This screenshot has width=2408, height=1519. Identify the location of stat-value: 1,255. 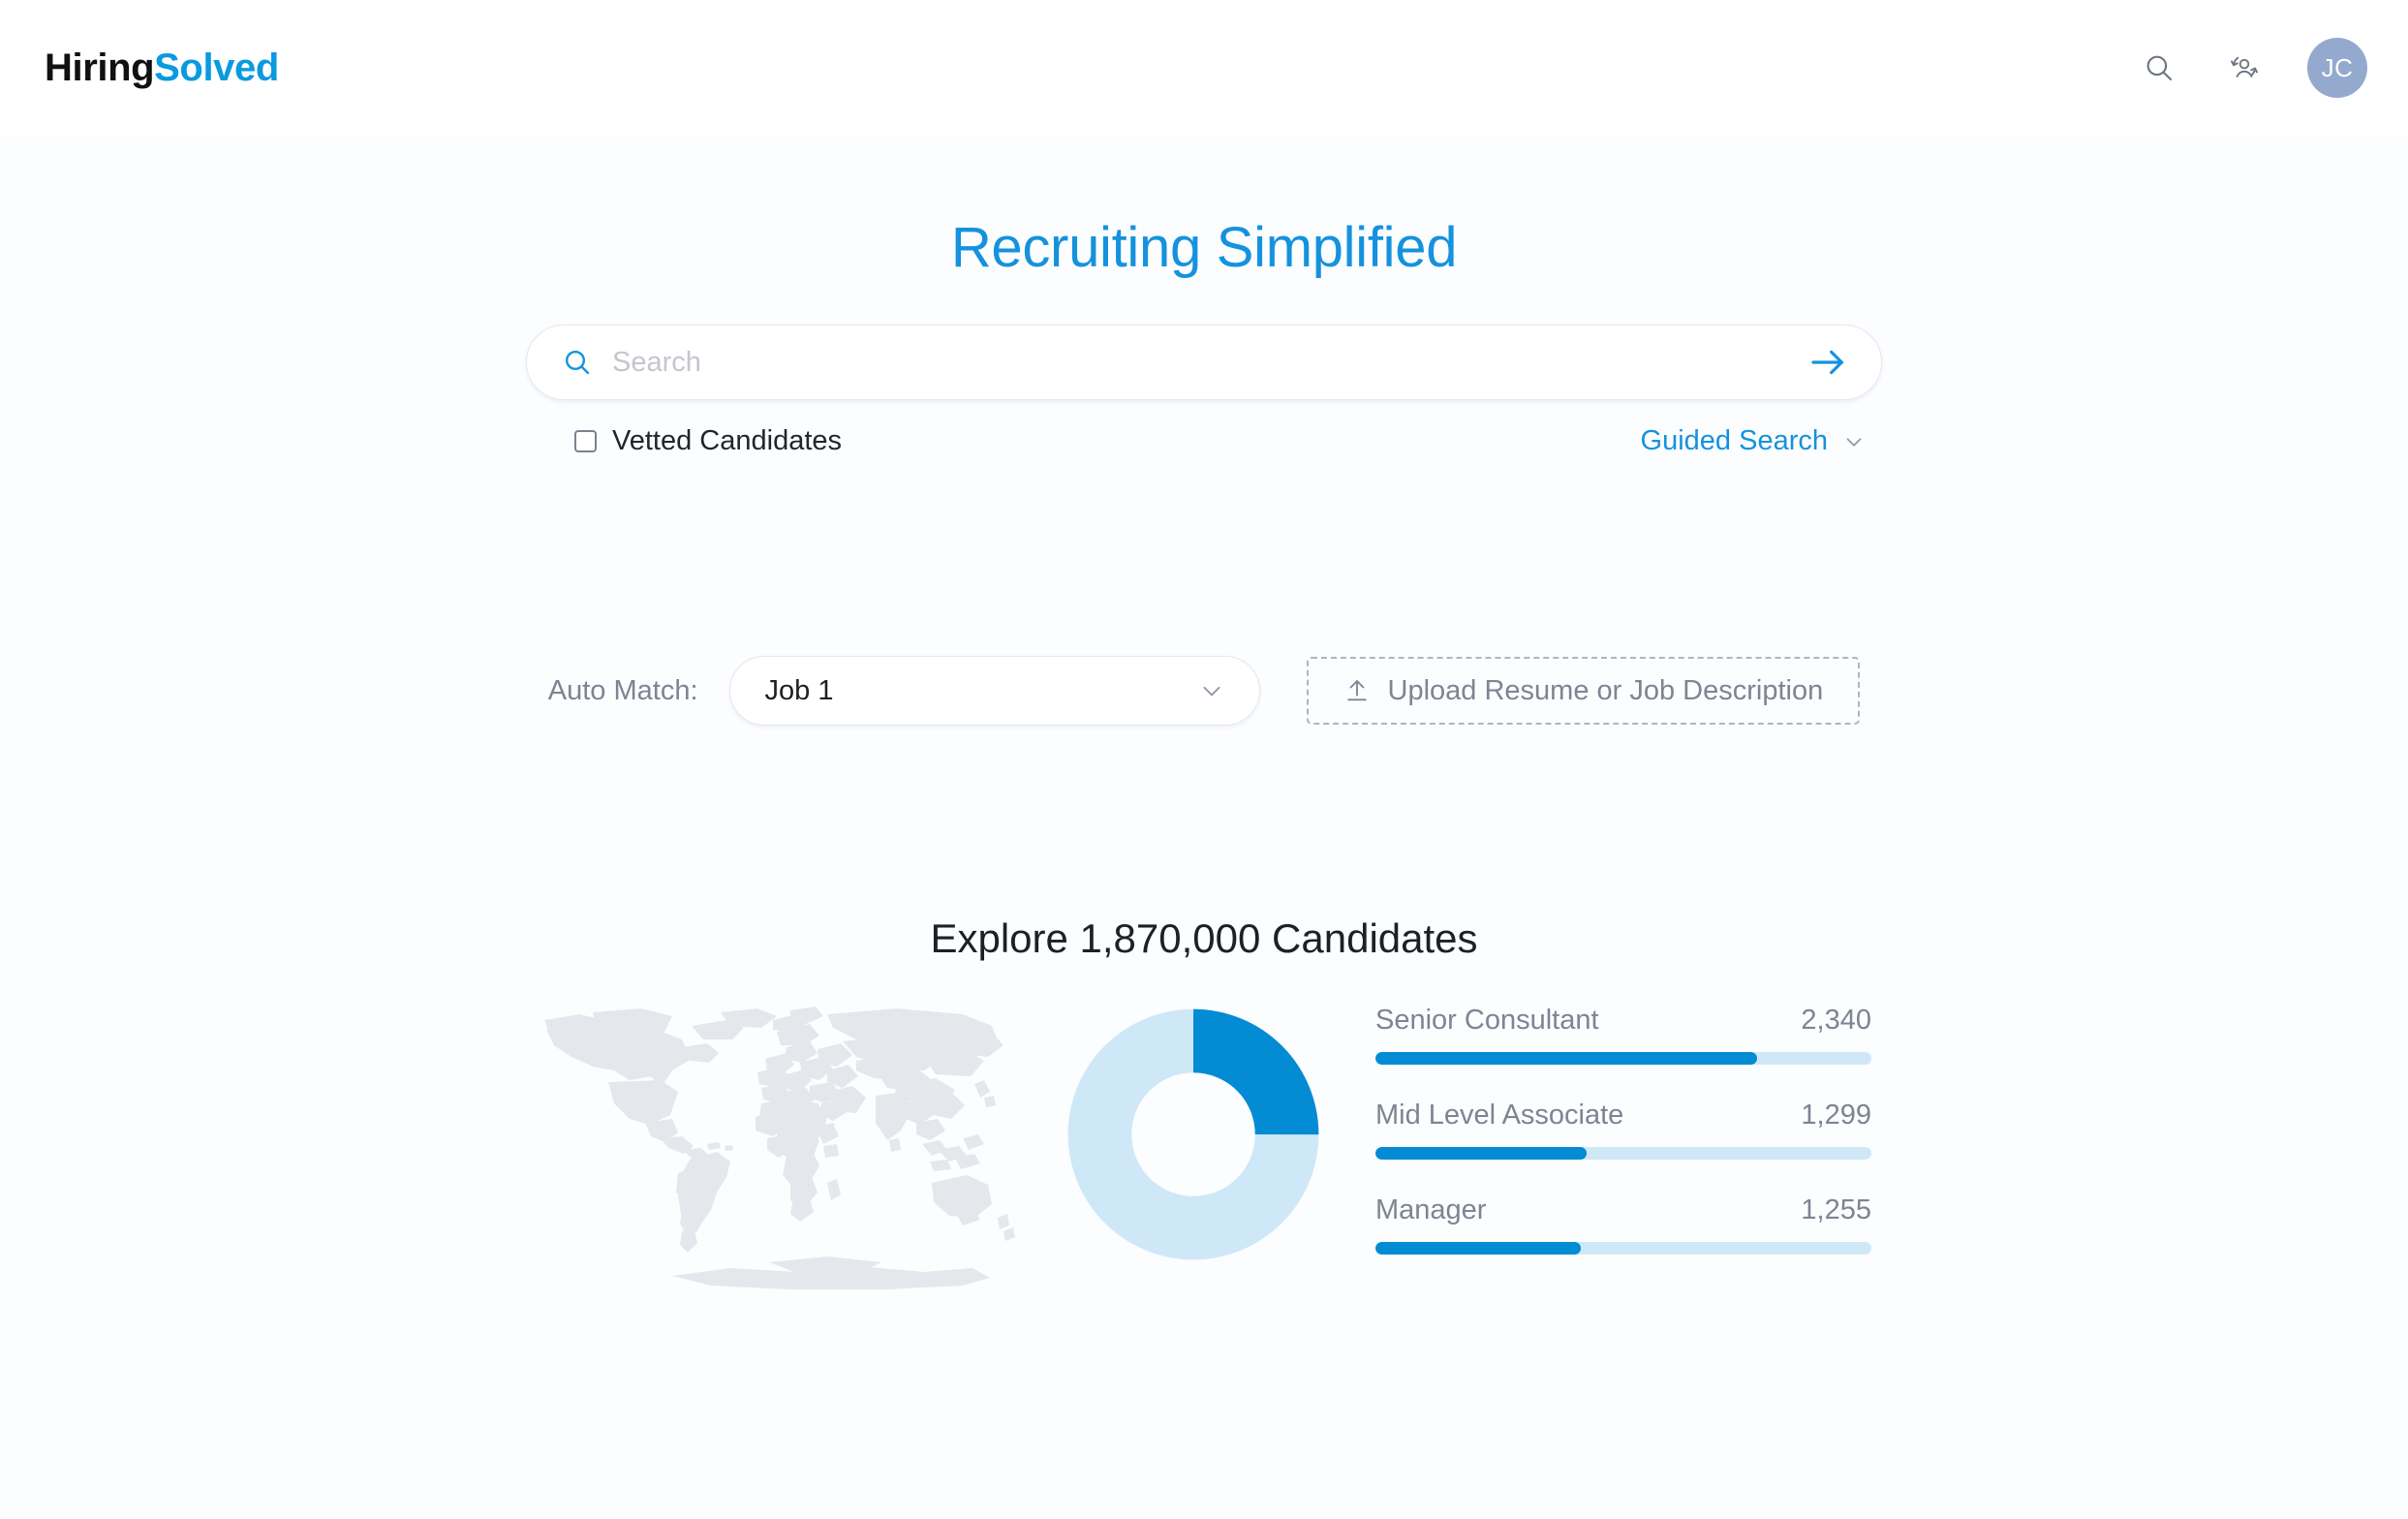
(1836, 1209).